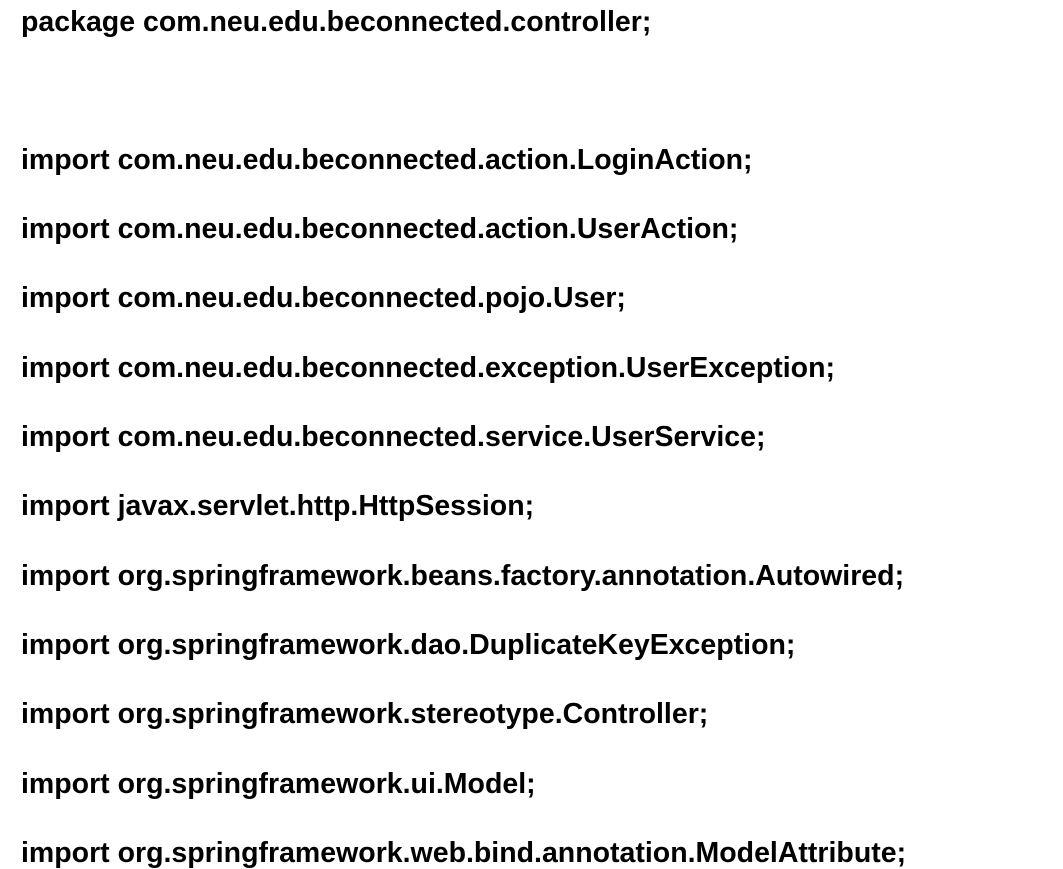 The image size is (1063, 869). What do you see at coordinates (278, 506) in the screenshot?
I see `import-statement: import javax.servlet.http.HttpSession;` at bounding box center [278, 506].